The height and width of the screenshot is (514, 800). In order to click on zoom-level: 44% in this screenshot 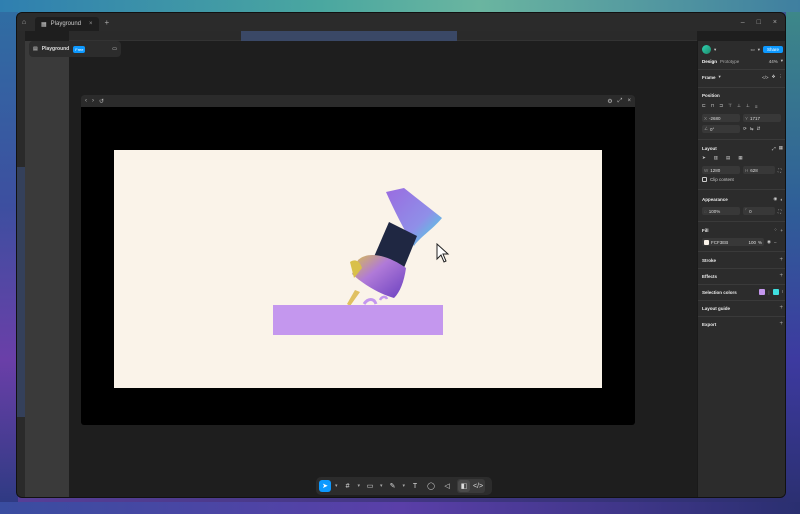, I will do `click(773, 61)`.